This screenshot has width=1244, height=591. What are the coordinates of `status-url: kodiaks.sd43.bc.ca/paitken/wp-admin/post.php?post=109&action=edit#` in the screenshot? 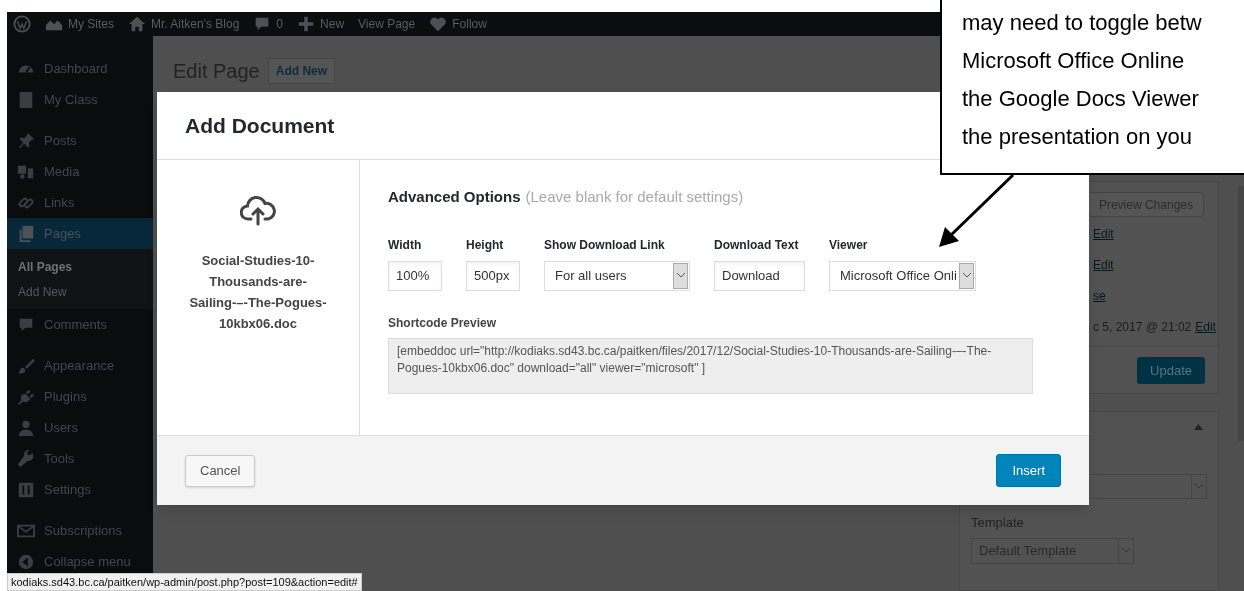 It's located at (184, 582).